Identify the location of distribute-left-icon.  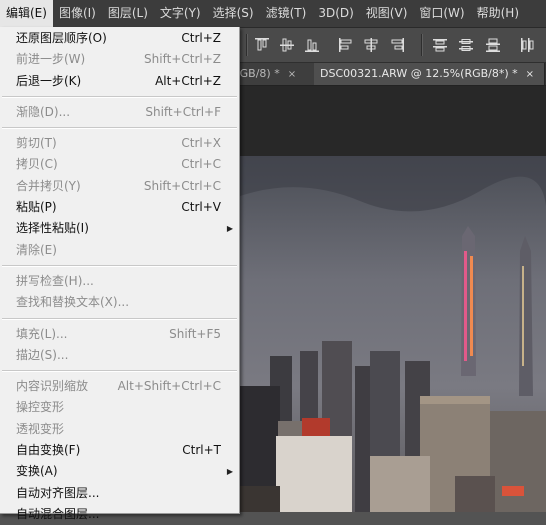
(527, 45).